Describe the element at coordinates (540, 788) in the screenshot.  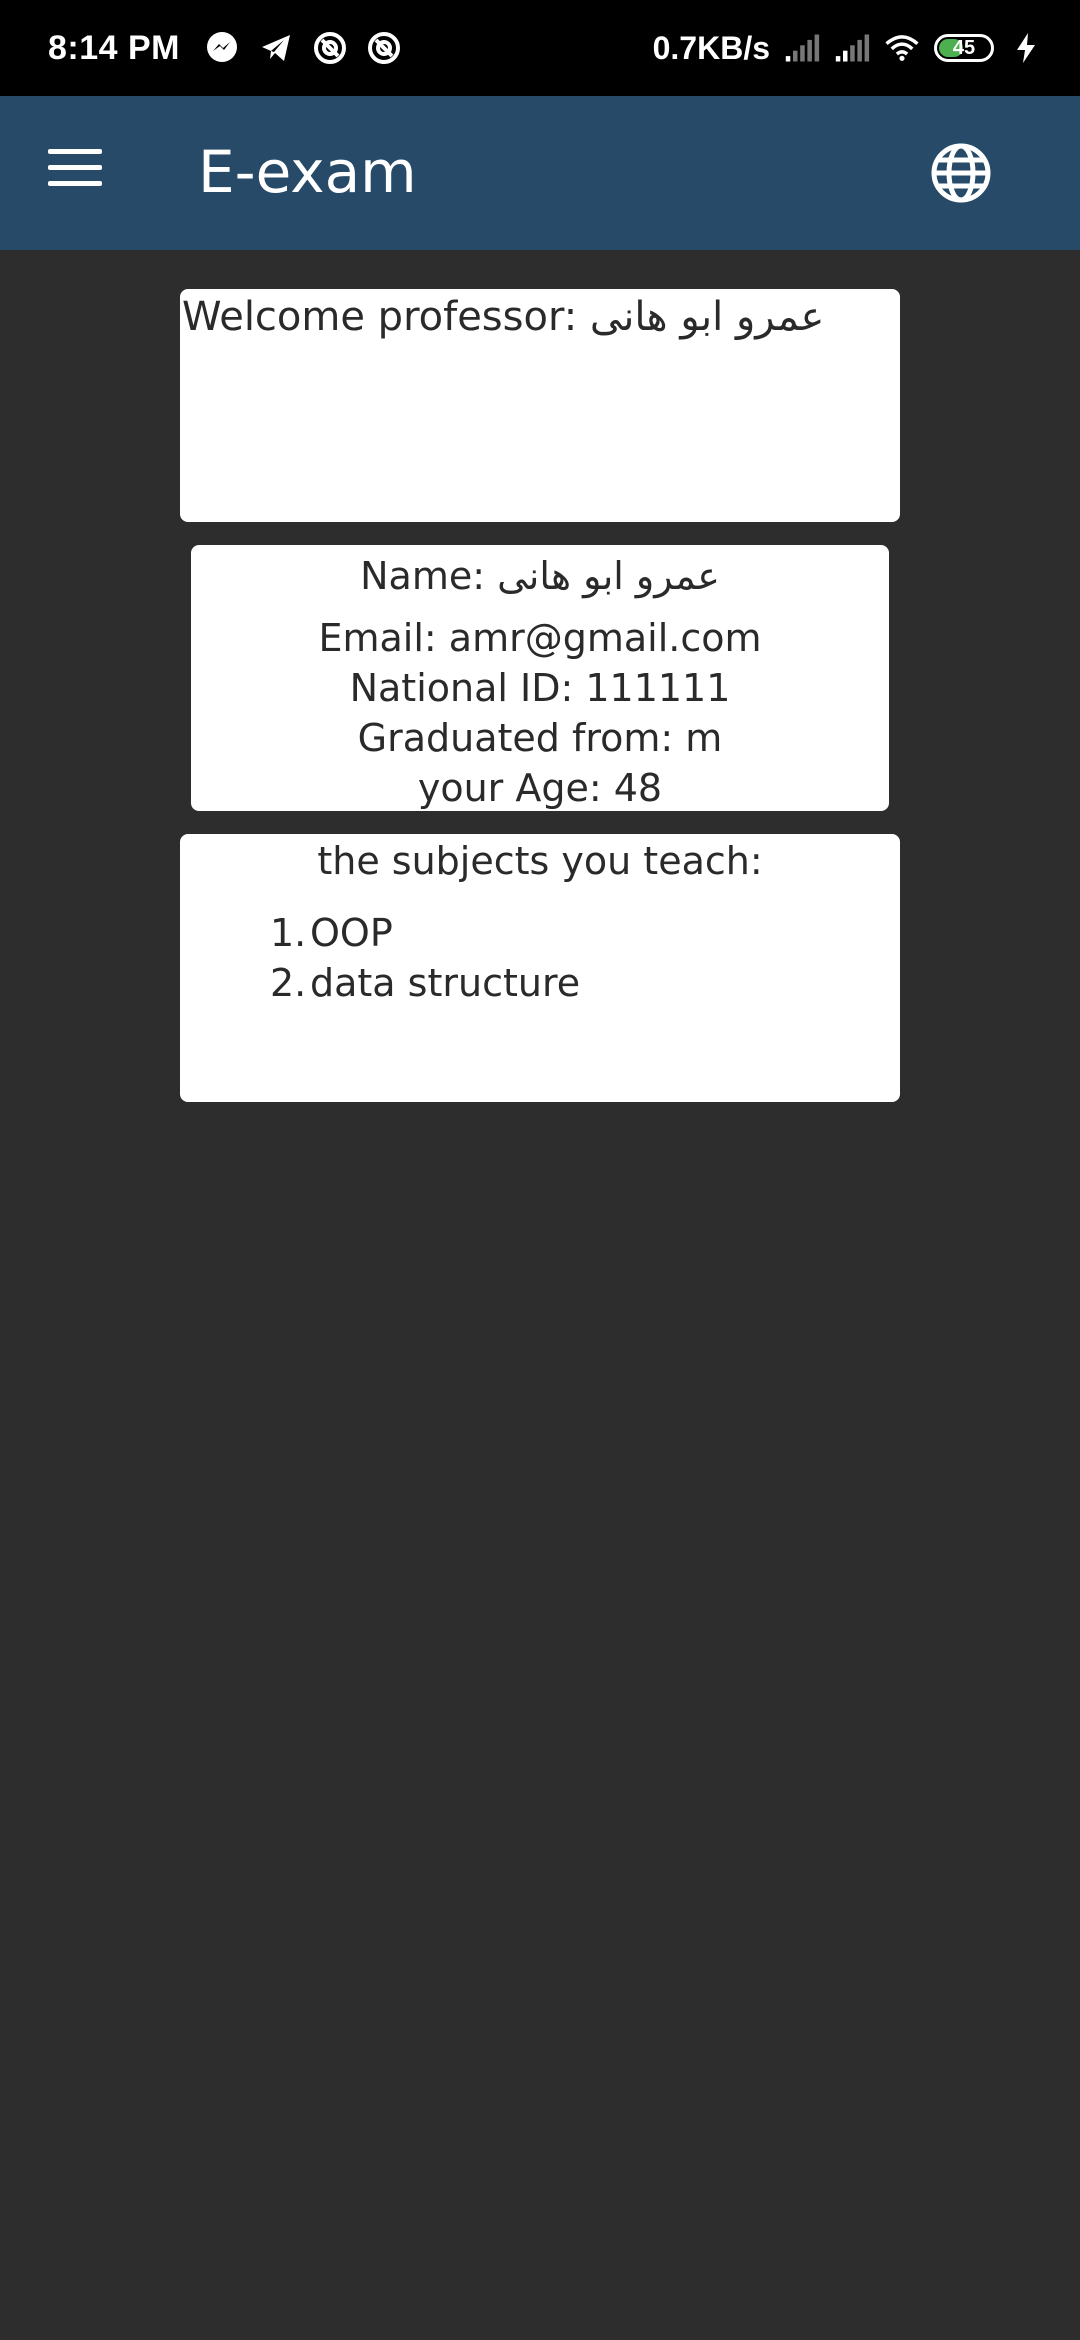
I see `profile-age: your Age: 48` at that location.